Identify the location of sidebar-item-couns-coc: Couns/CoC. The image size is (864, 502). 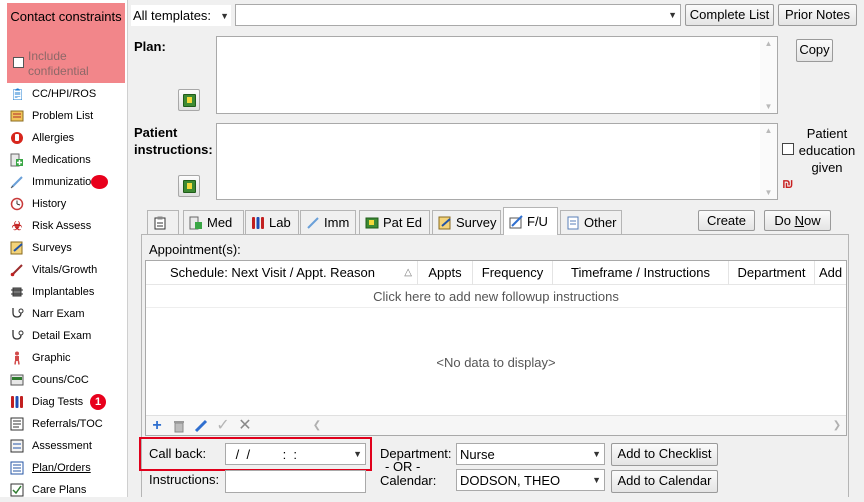
(67, 381).